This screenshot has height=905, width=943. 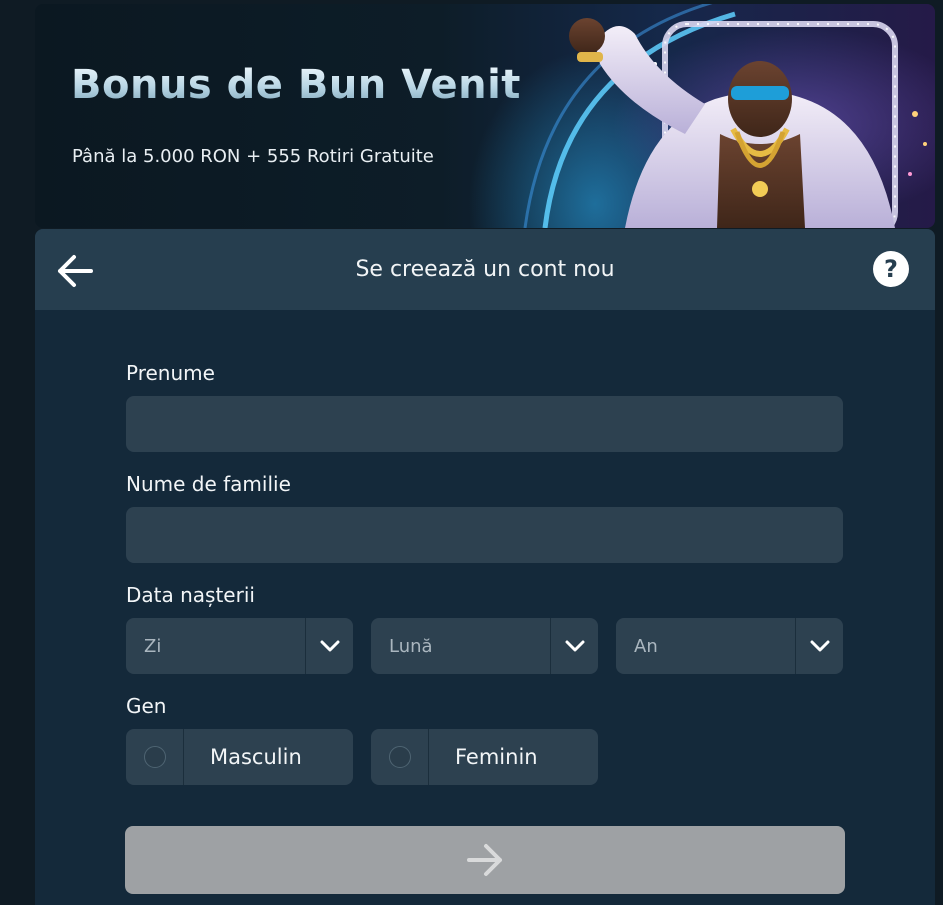 I want to click on gender-option-male: Masculin, so click(x=239, y=757).